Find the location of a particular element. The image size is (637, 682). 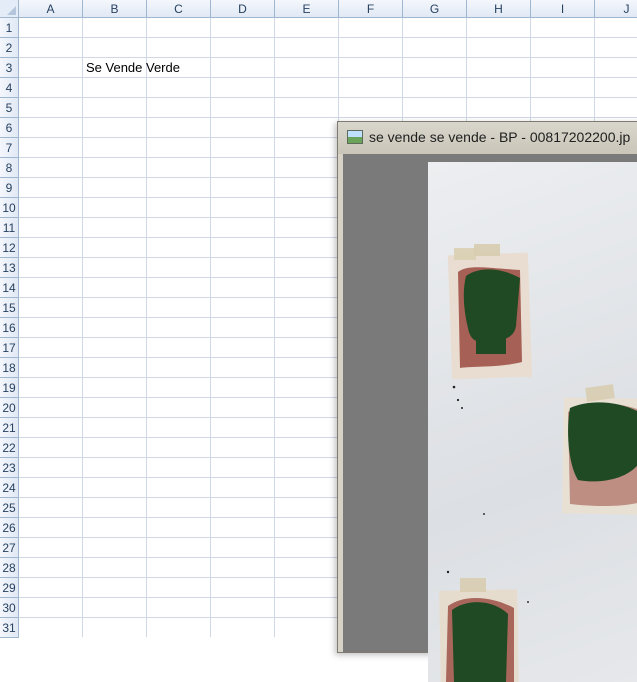

row-header-17: 17 is located at coordinates (9, 348).